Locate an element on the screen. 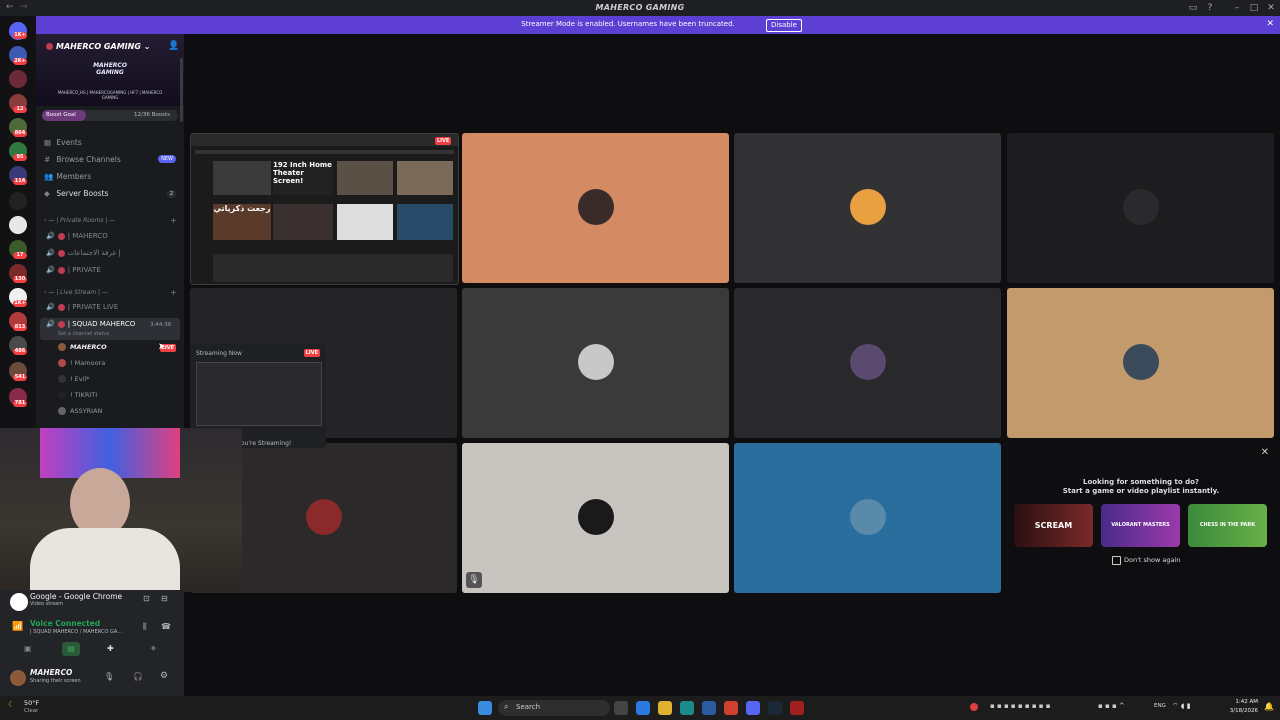 This screenshot has width=1280, height=720. voice-user: ! Mamoora is located at coordinates (81, 363).